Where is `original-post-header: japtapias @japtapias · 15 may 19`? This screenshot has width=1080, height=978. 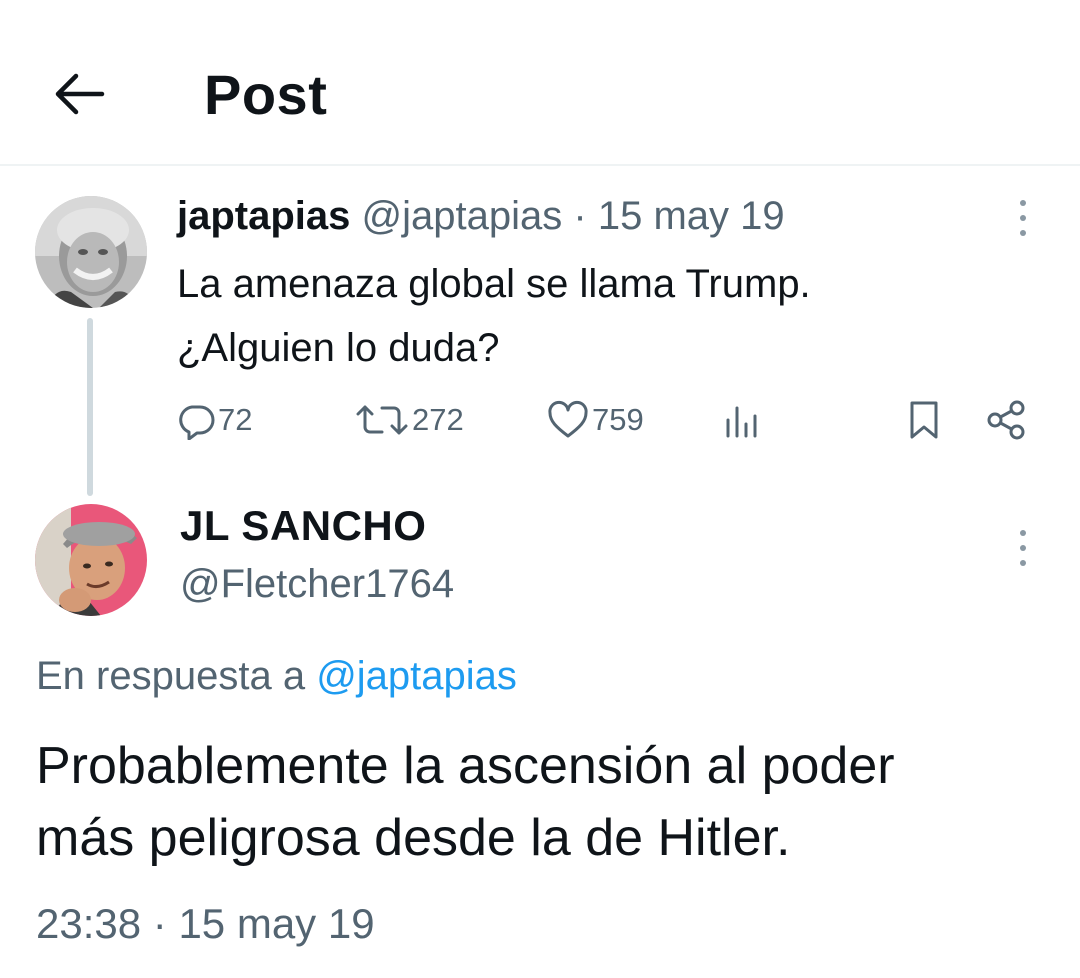 original-post-header: japtapias @japtapias · 15 may 19 is located at coordinates (481, 216).